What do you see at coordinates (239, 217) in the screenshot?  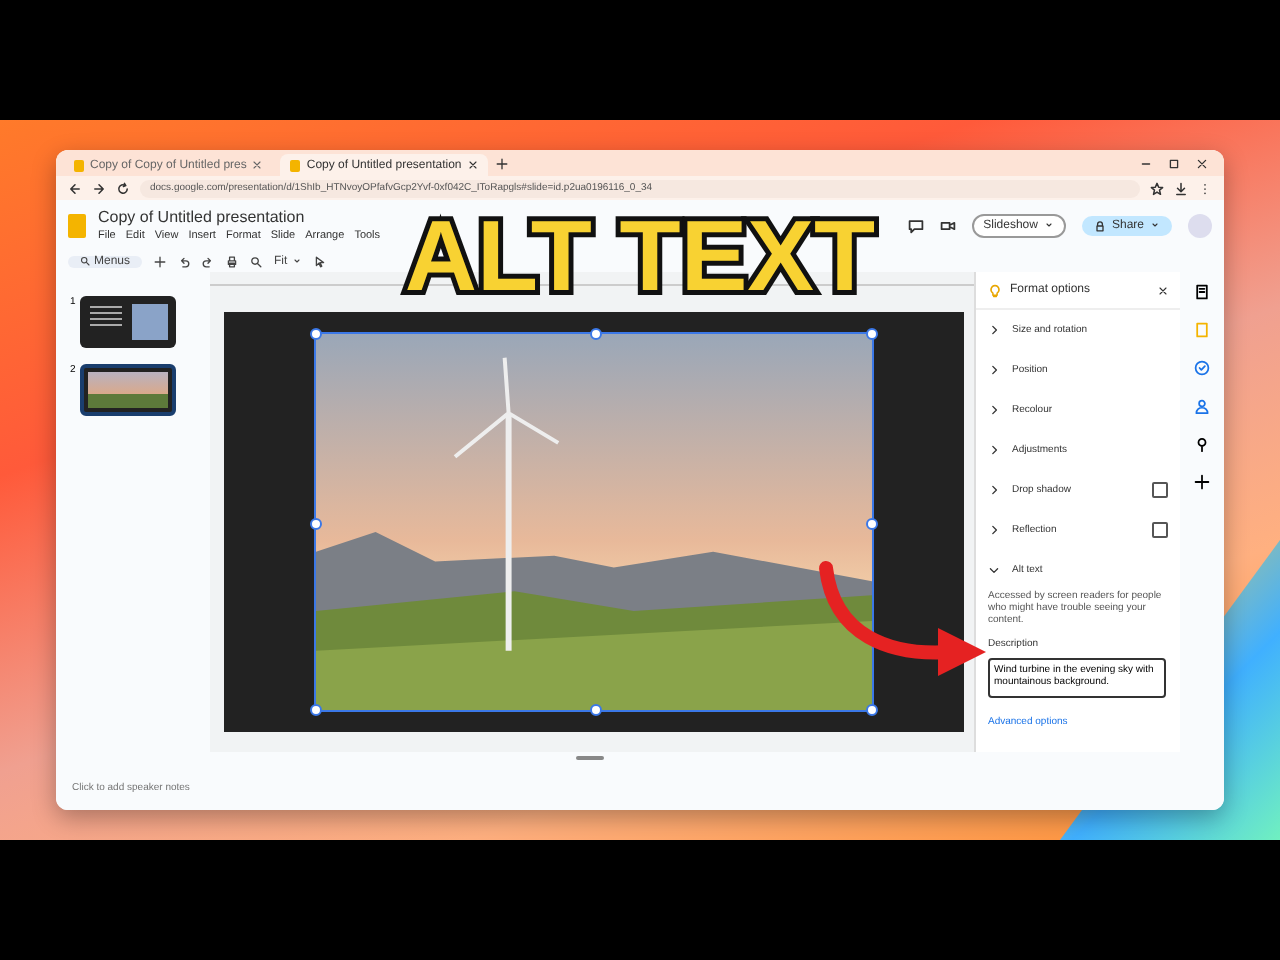 I see `document-title: Copy of Untitled presentation` at bounding box center [239, 217].